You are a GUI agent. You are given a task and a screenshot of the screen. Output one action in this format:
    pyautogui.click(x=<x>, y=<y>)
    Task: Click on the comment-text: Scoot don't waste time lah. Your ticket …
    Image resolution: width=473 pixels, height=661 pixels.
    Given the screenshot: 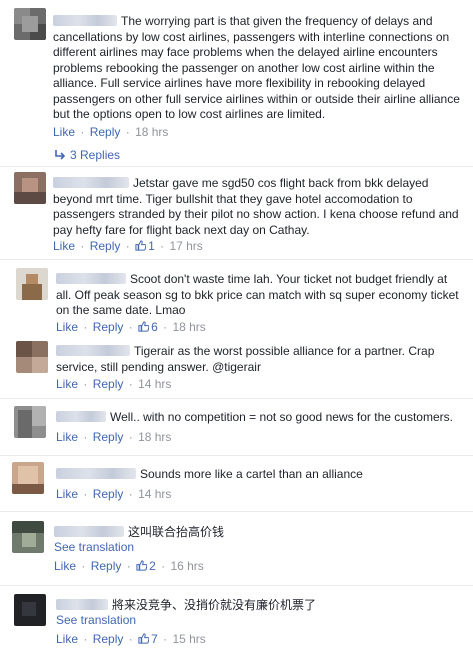 What is the action you would take?
    pyautogui.click(x=257, y=294)
    